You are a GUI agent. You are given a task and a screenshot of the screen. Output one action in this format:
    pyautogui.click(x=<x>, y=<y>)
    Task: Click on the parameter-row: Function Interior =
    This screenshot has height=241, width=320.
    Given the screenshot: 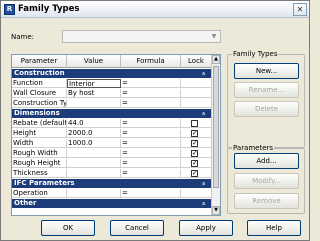 What is the action you would take?
    pyautogui.click(x=112, y=83)
    